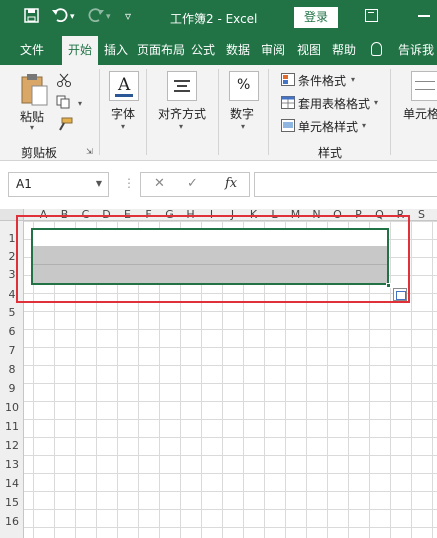  I want to click on copy-dropdown-icon: ▾, so click(80, 103).